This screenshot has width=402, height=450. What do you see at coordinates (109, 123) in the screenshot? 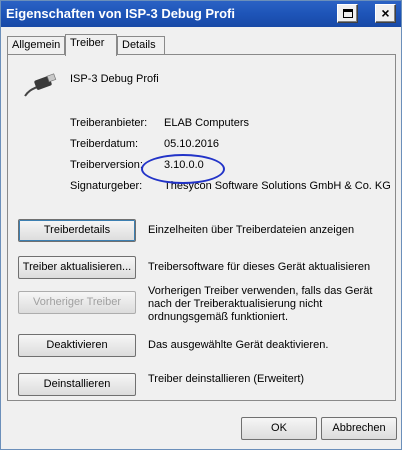
I see `provider-label: Treiberanbieter:` at bounding box center [109, 123].